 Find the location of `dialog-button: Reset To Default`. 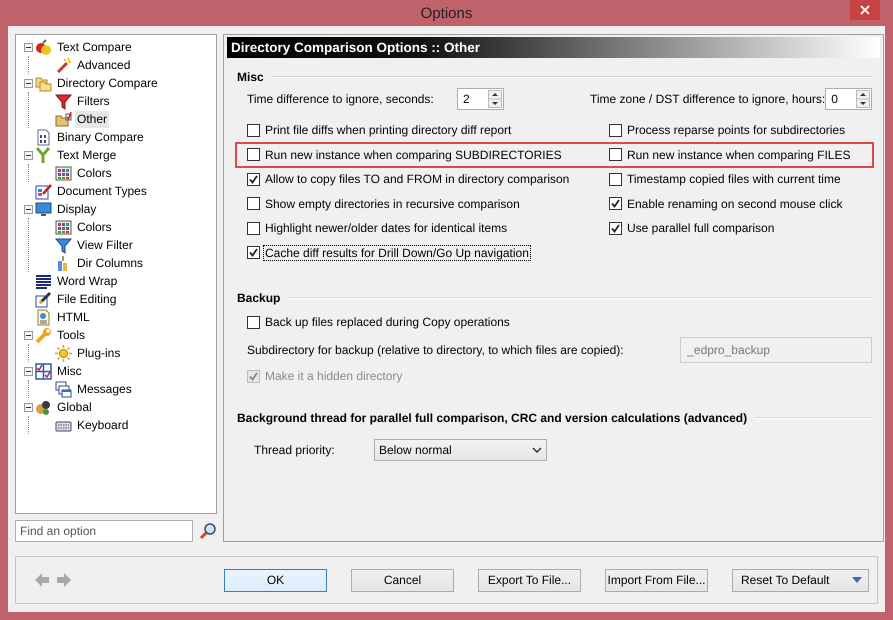

dialog-button: Reset To Default is located at coordinates (800, 580).